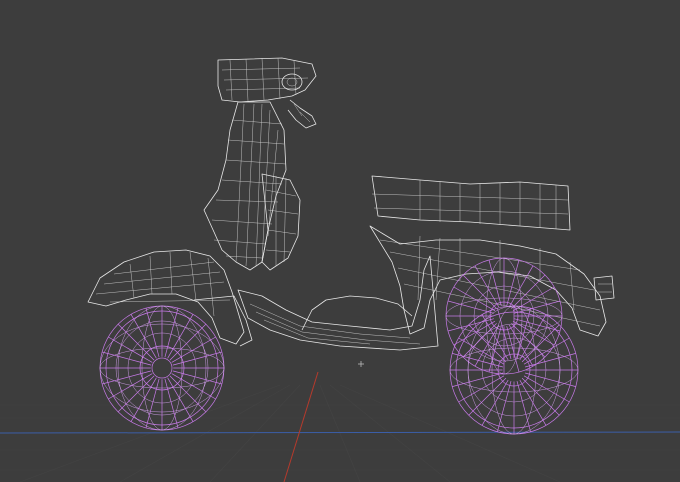 Image resolution: width=680 pixels, height=482 pixels. What do you see at coordinates (245, 186) in the screenshot?
I see `steering-column` at bounding box center [245, 186].